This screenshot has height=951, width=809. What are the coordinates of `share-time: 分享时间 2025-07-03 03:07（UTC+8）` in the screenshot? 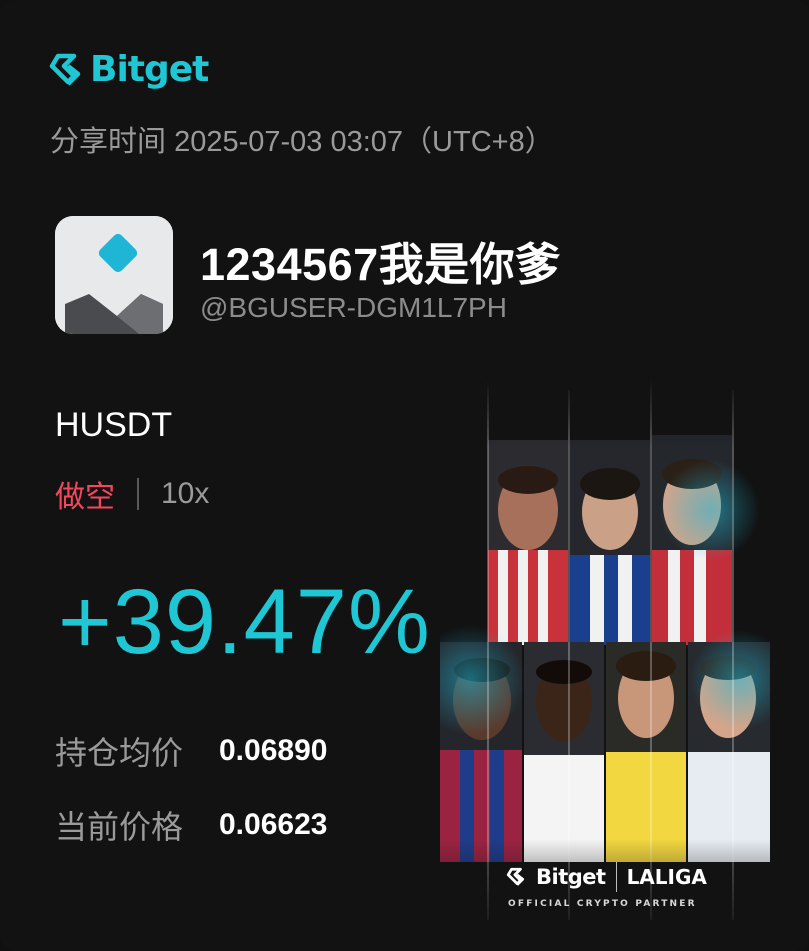 It's located at (302, 139).